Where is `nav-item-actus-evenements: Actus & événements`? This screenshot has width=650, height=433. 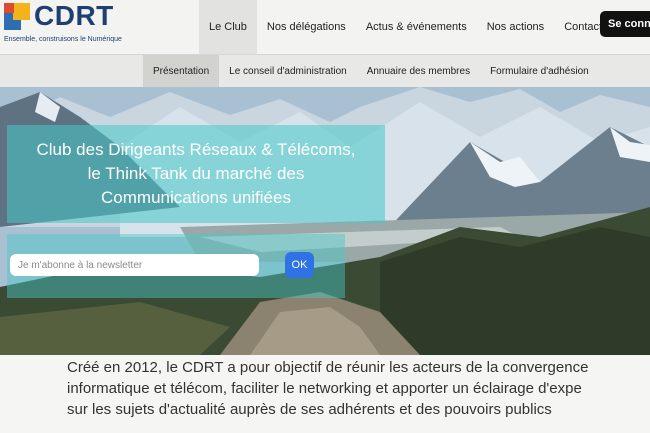 nav-item-actus-evenements: Actus & événements is located at coordinates (416, 27).